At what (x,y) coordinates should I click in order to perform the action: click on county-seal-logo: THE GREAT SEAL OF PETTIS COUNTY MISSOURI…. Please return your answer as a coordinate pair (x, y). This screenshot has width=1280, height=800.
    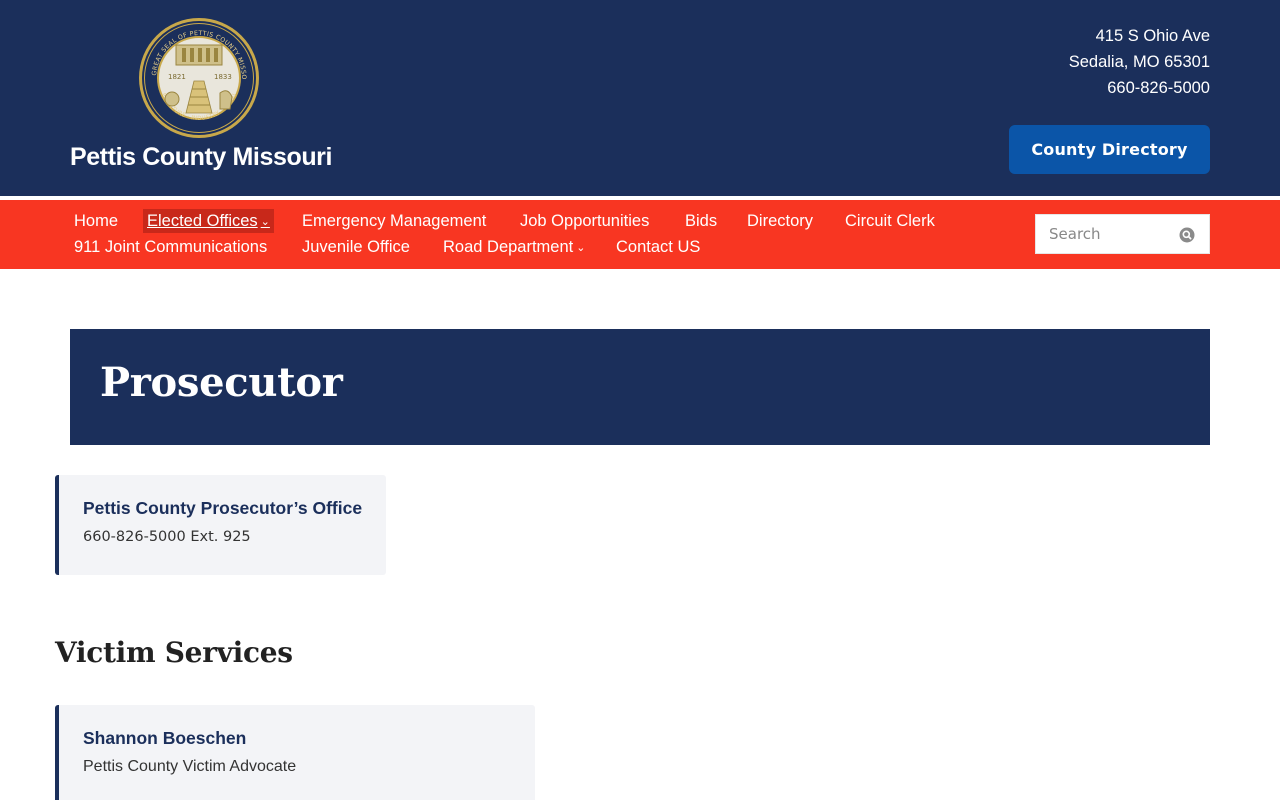
    Looking at the image, I should click on (197, 75).